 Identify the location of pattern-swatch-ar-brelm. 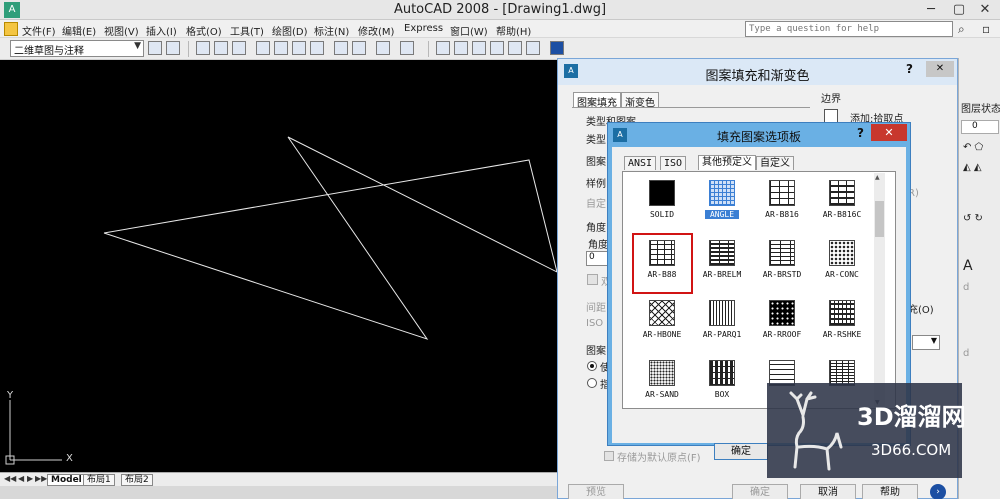
(722, 253).